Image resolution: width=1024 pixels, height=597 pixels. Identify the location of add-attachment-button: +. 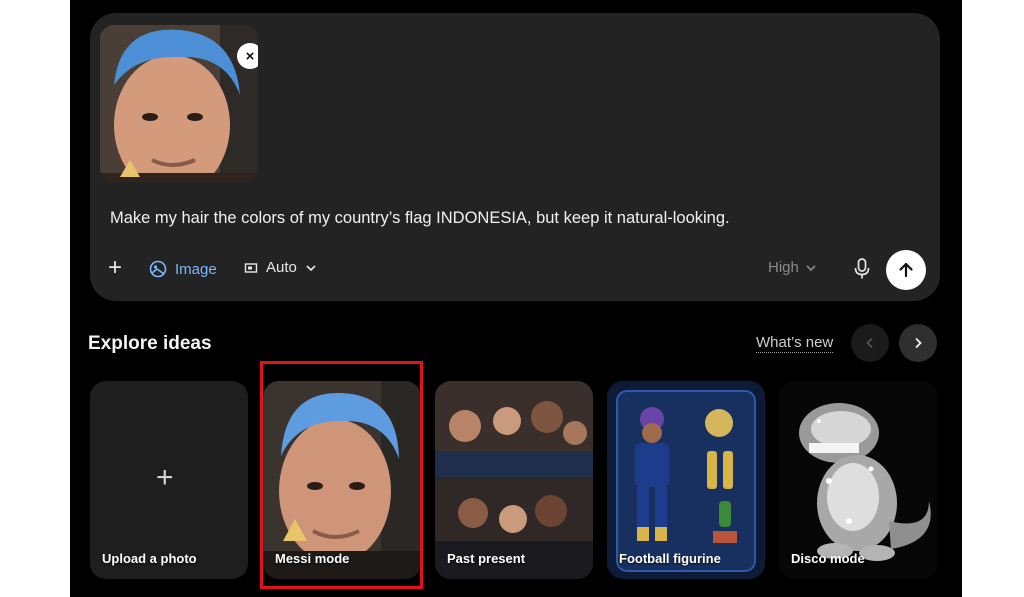
(119, 267).